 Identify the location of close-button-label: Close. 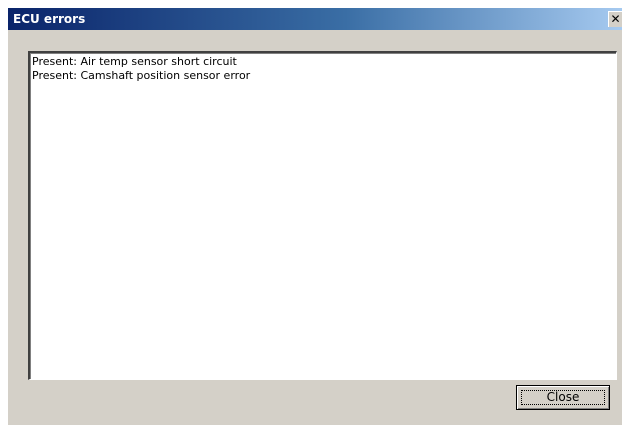
(563, 397).